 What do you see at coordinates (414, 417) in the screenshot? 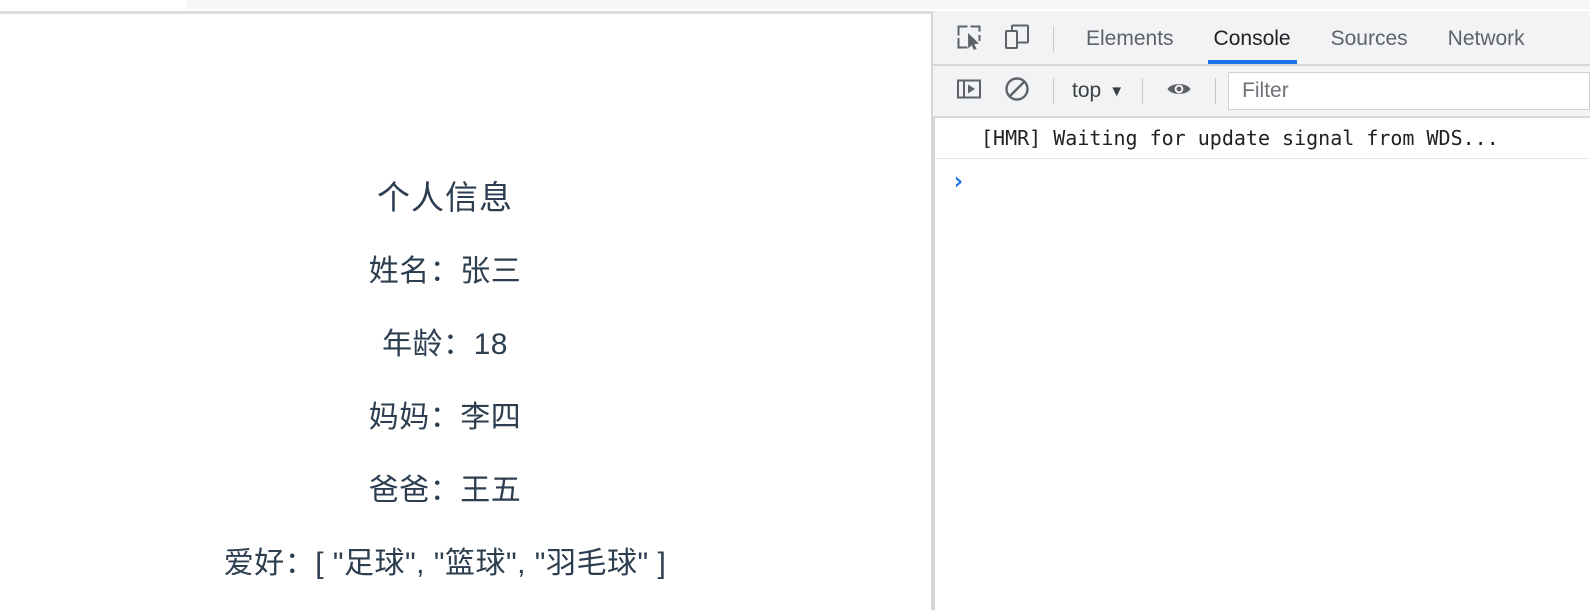
I see `info-label-mother: 妈妈：` at bounding box center [414, 417].